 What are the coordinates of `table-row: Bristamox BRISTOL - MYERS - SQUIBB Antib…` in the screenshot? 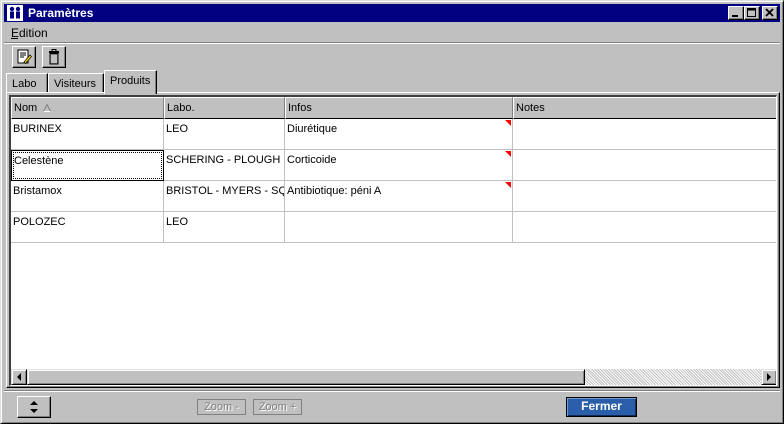 It's located at (393, 196).